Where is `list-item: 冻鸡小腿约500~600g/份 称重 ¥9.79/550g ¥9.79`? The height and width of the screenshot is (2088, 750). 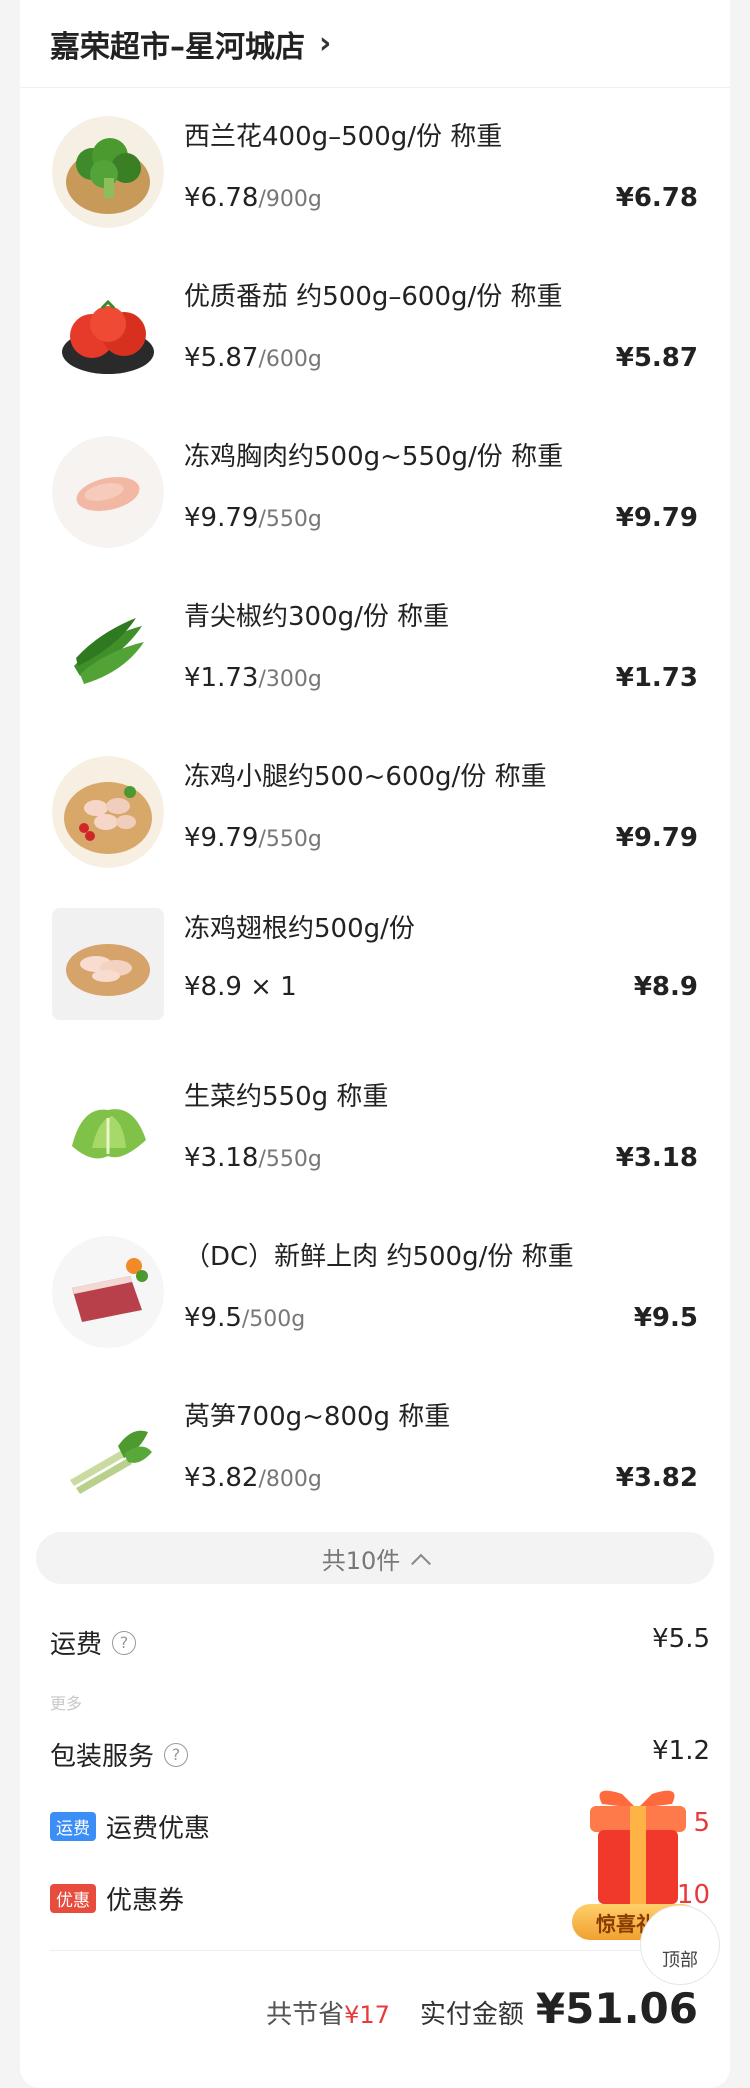 list-item: 冻鸡小腿约500~600g/份 称重 ¥9.79/550g ¥9.79 is located at coordinates (375, 808).